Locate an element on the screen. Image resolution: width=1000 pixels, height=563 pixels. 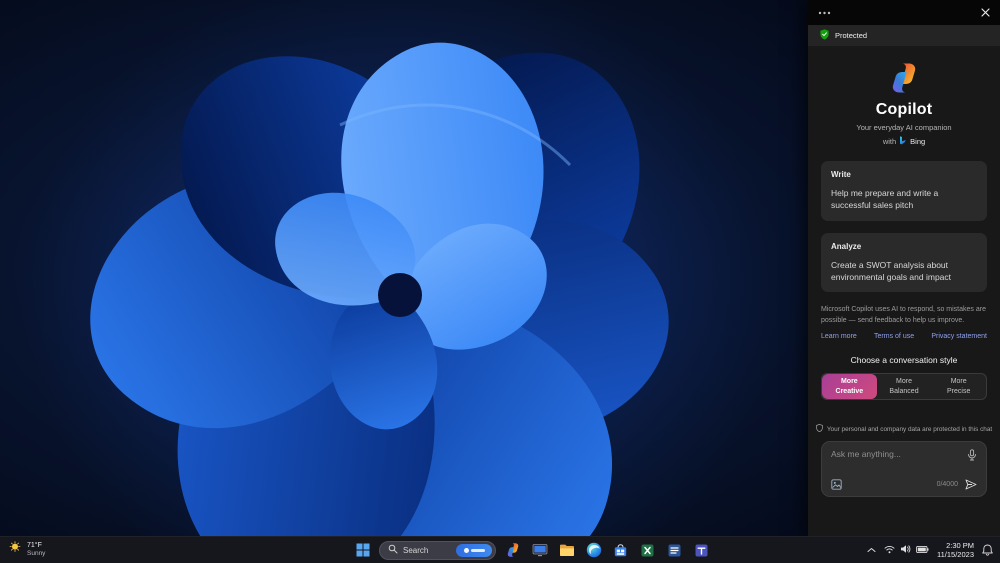
system-tray: 2:30 PM 11/15/2023 is located at coordinates (930, 550).